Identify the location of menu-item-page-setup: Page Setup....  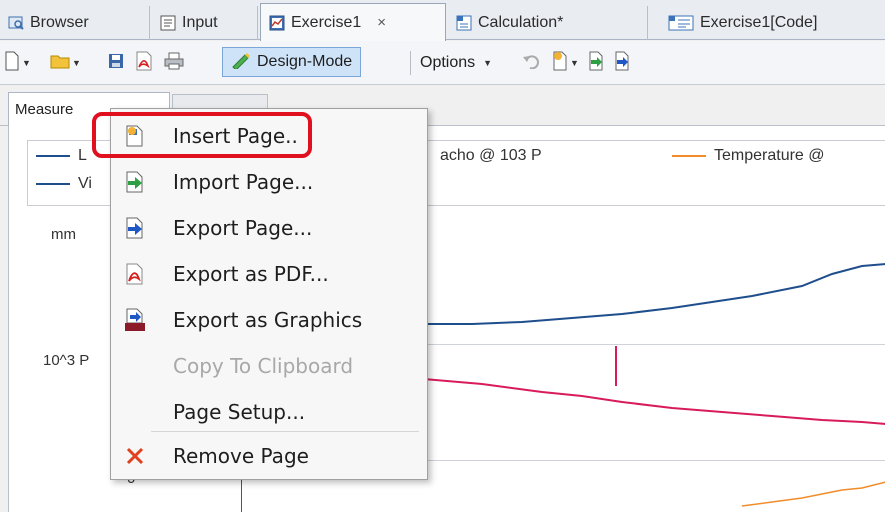
(269, 412).